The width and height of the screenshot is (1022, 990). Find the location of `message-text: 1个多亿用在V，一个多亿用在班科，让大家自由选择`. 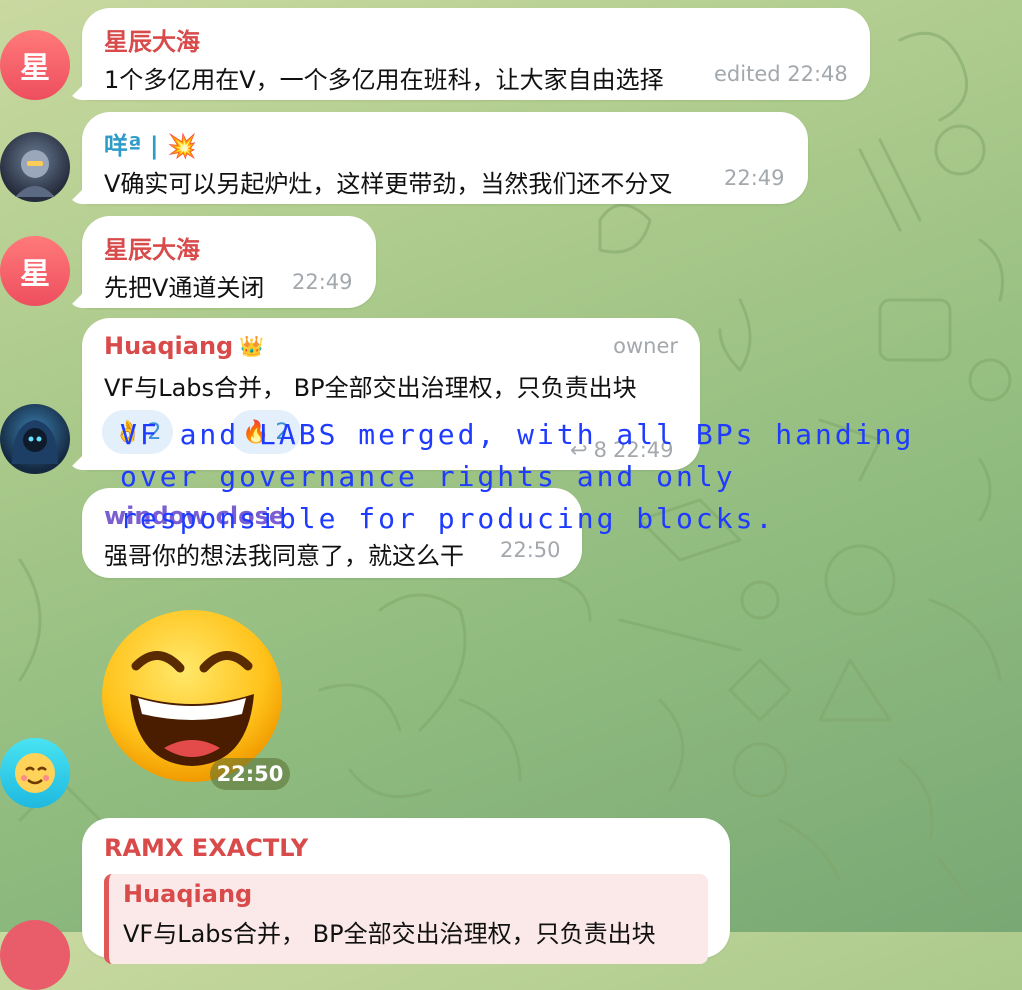

message-text: 1个多亿用在V，一个多亿用在班科，让大家自由选择 is located at coordinates (384, 80).